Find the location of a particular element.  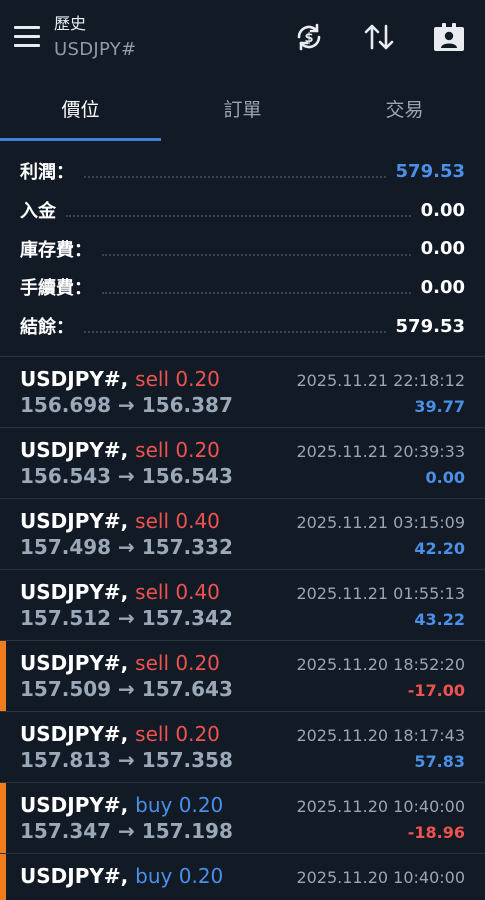

trade-time: 2025.11.21 22:18:12 is located at coordinates (380, 380).